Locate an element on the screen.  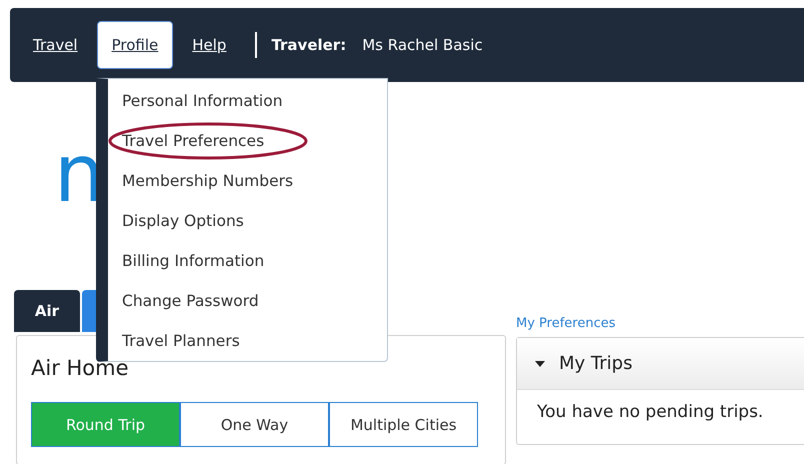
menu-item: Change Password is located at coordinates (247, 301).